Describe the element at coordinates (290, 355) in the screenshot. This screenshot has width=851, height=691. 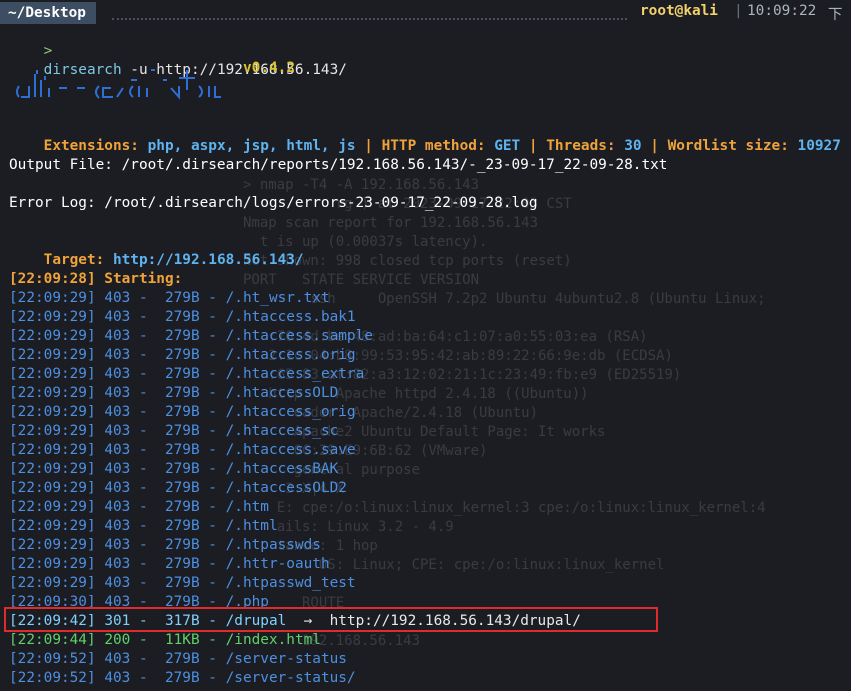
I see `result-path: /.htaccess.orig` at that location.